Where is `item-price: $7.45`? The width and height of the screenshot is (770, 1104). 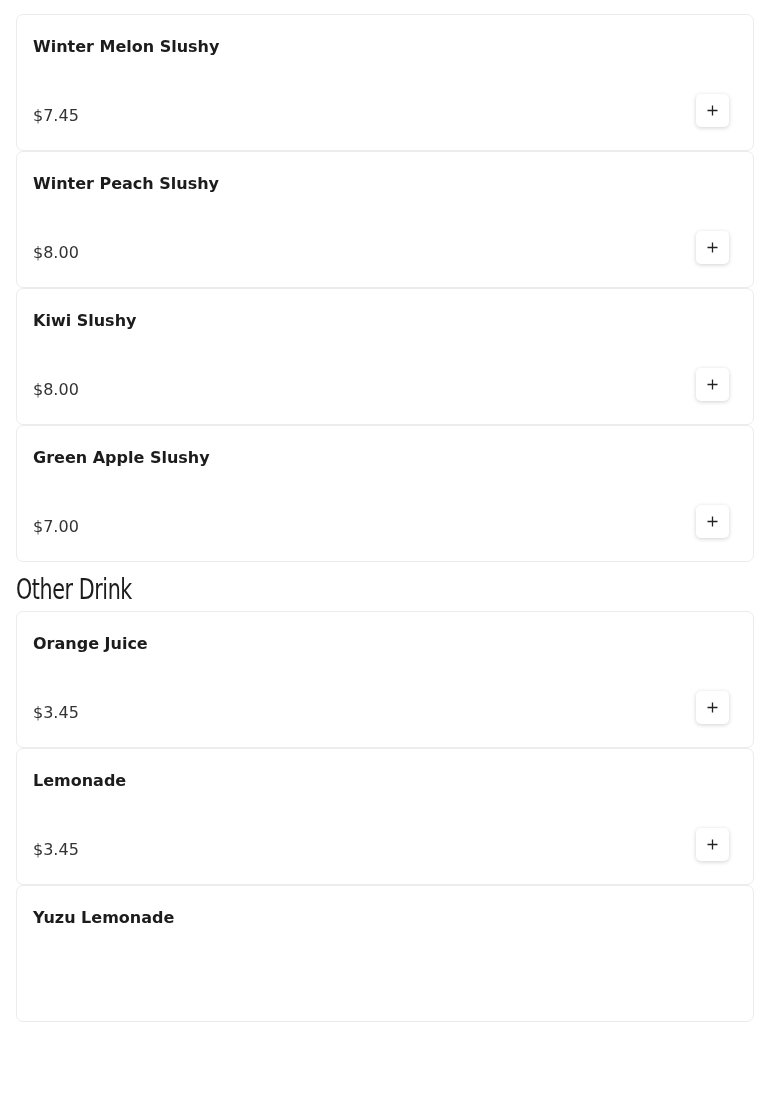 item-price: $7.45 is located at coordinates (56, 116).